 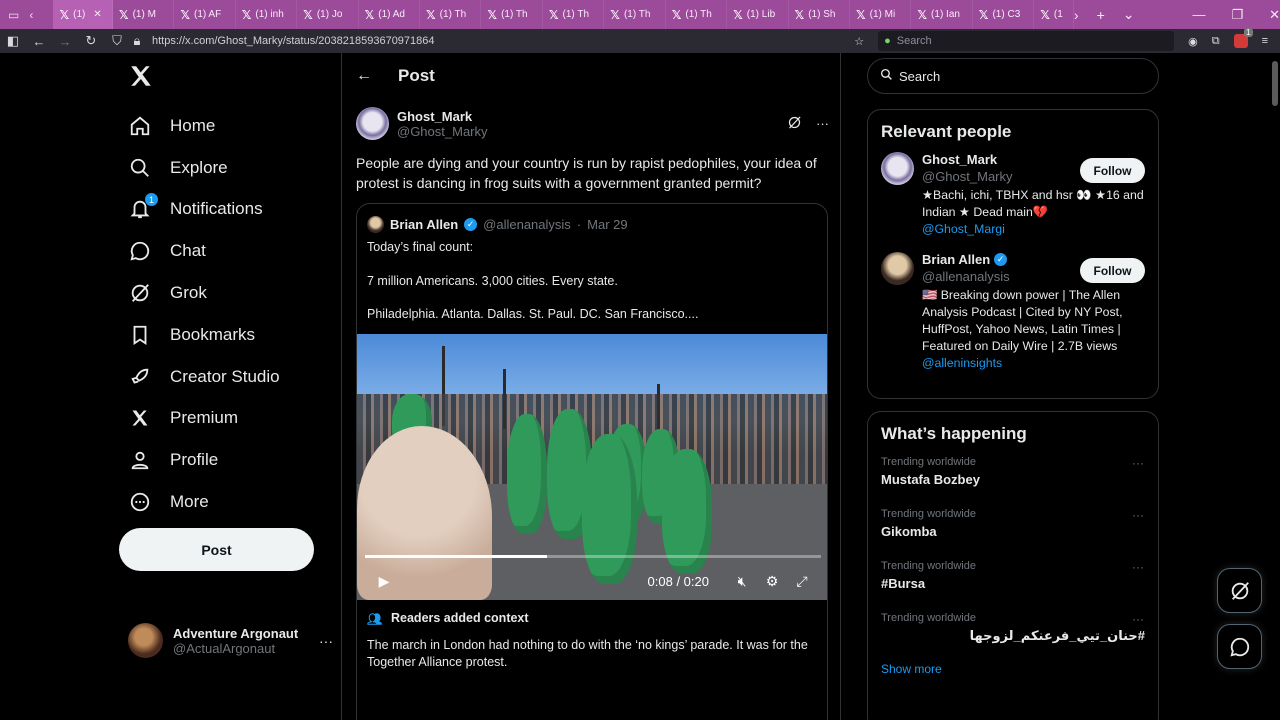 What do you see at coordinates (31, 15) in the screenshot?
I see `scroll-tabs-left-icon: ‹` at bounding box center [31, 15].